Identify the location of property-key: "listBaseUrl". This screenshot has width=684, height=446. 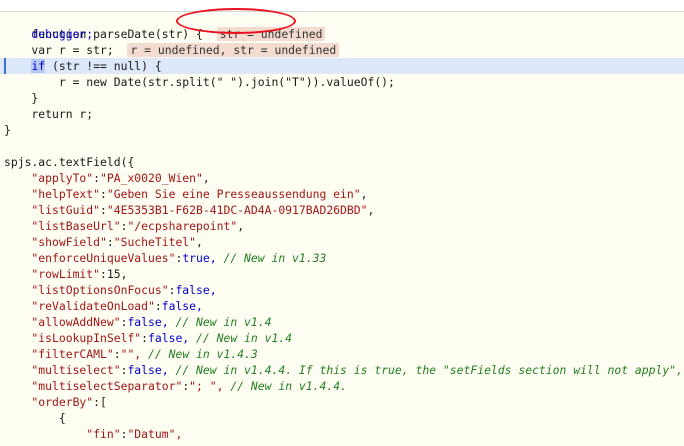
(62, 226).